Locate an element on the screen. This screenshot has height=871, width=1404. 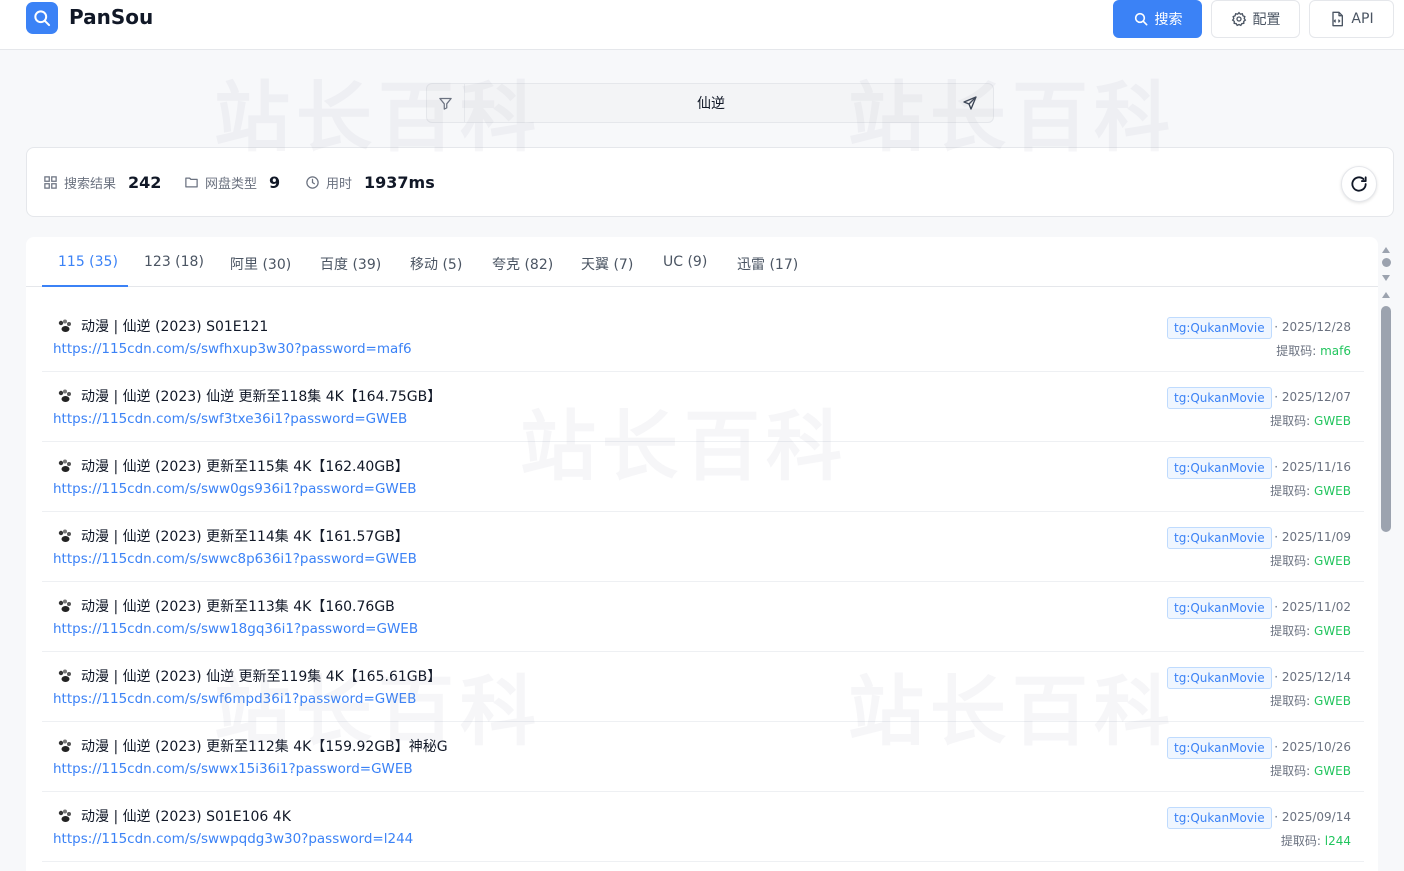
refresh-button is located at coordinates (1359, 184).